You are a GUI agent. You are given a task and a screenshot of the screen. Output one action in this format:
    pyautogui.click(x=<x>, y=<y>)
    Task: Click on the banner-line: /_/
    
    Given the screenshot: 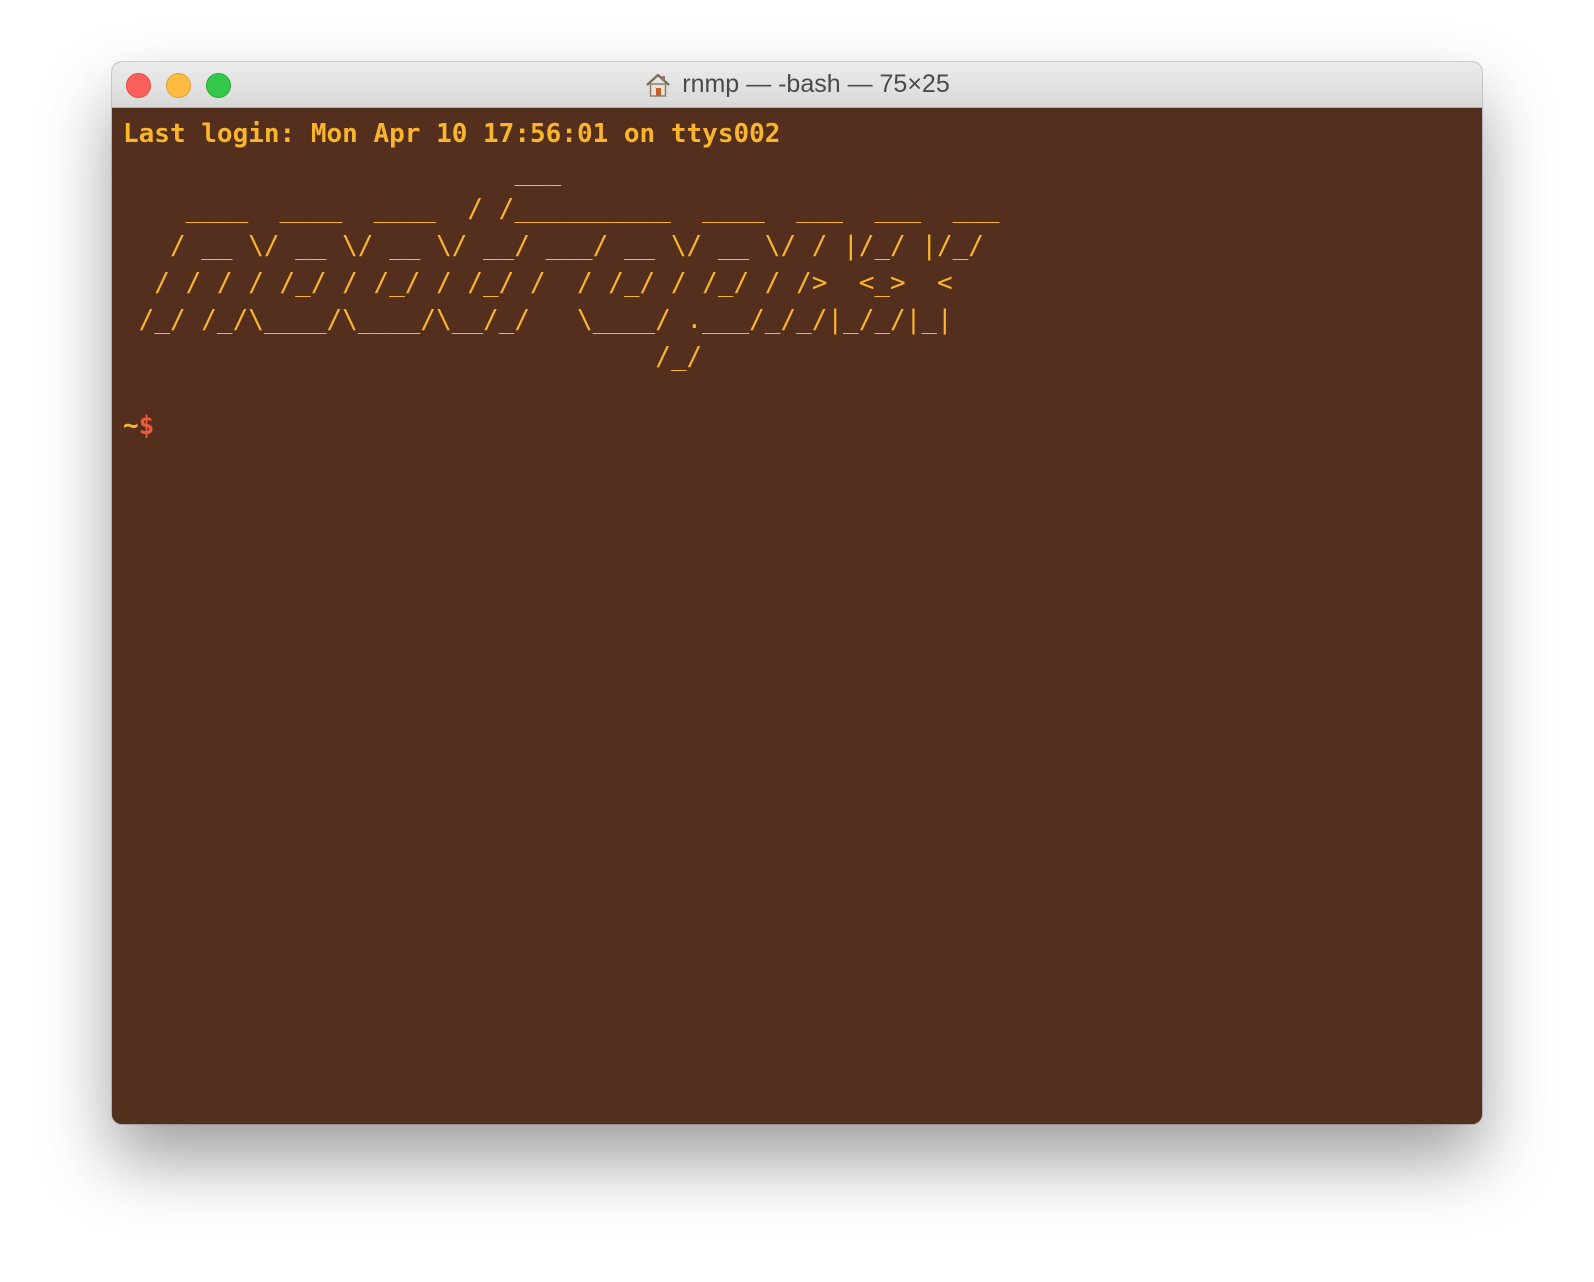 What is the action you would take?
    pyautogui.click(x=413, y=357)
    